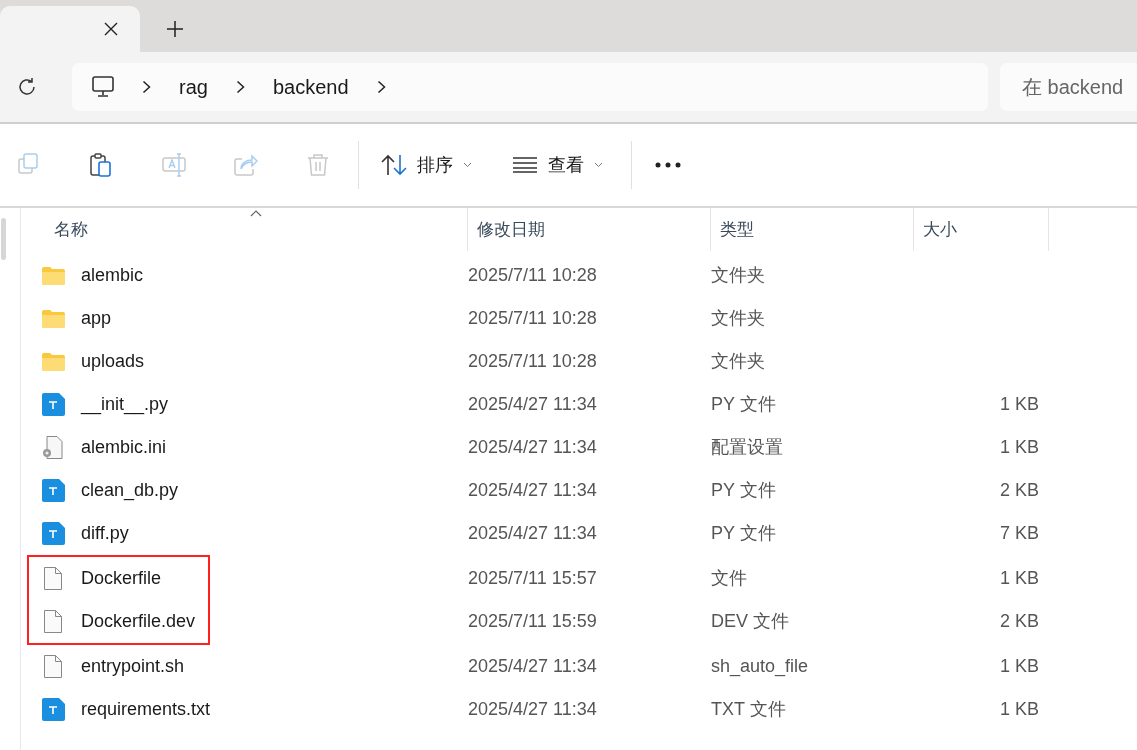 Image resolution: width=1137 pixels, height=750 pixels. Describe the element at coordinates (1068, 87) in the screenshot. I see `search-field: 在 backend` at that location.